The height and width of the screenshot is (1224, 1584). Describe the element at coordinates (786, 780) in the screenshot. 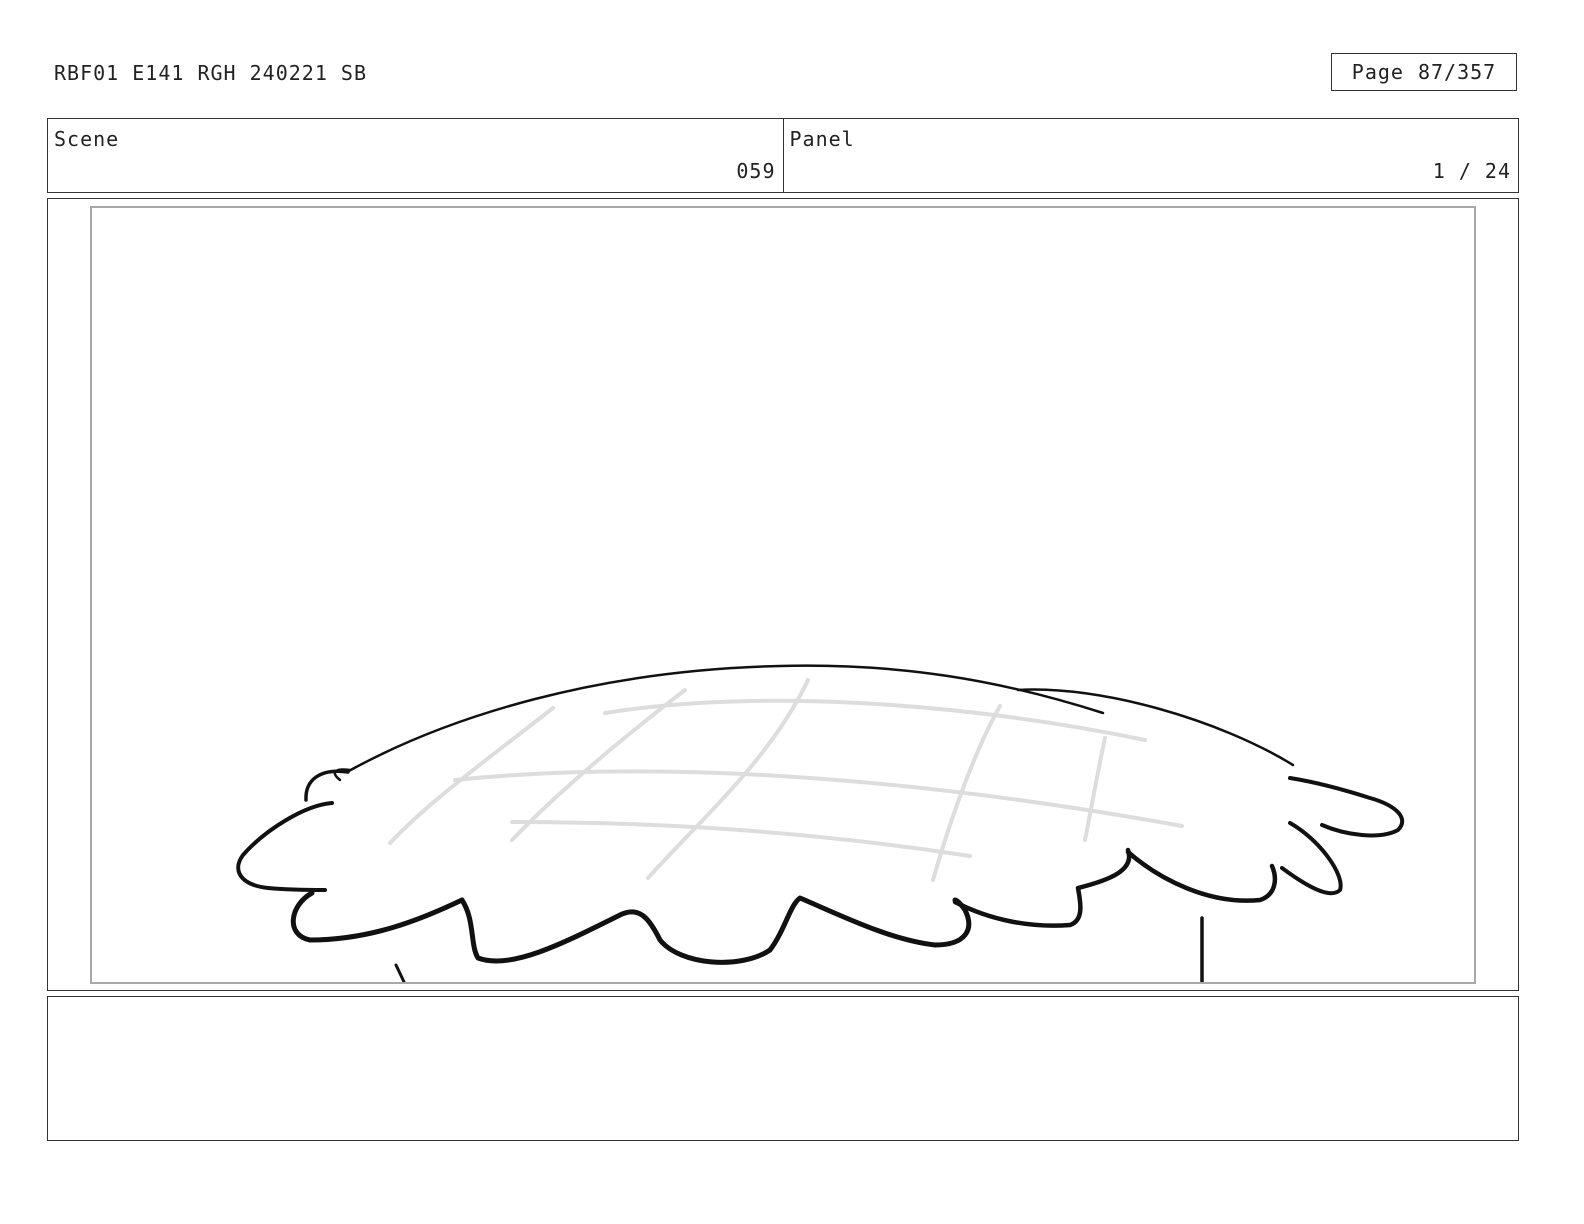

I see `guide-lines` at that location.